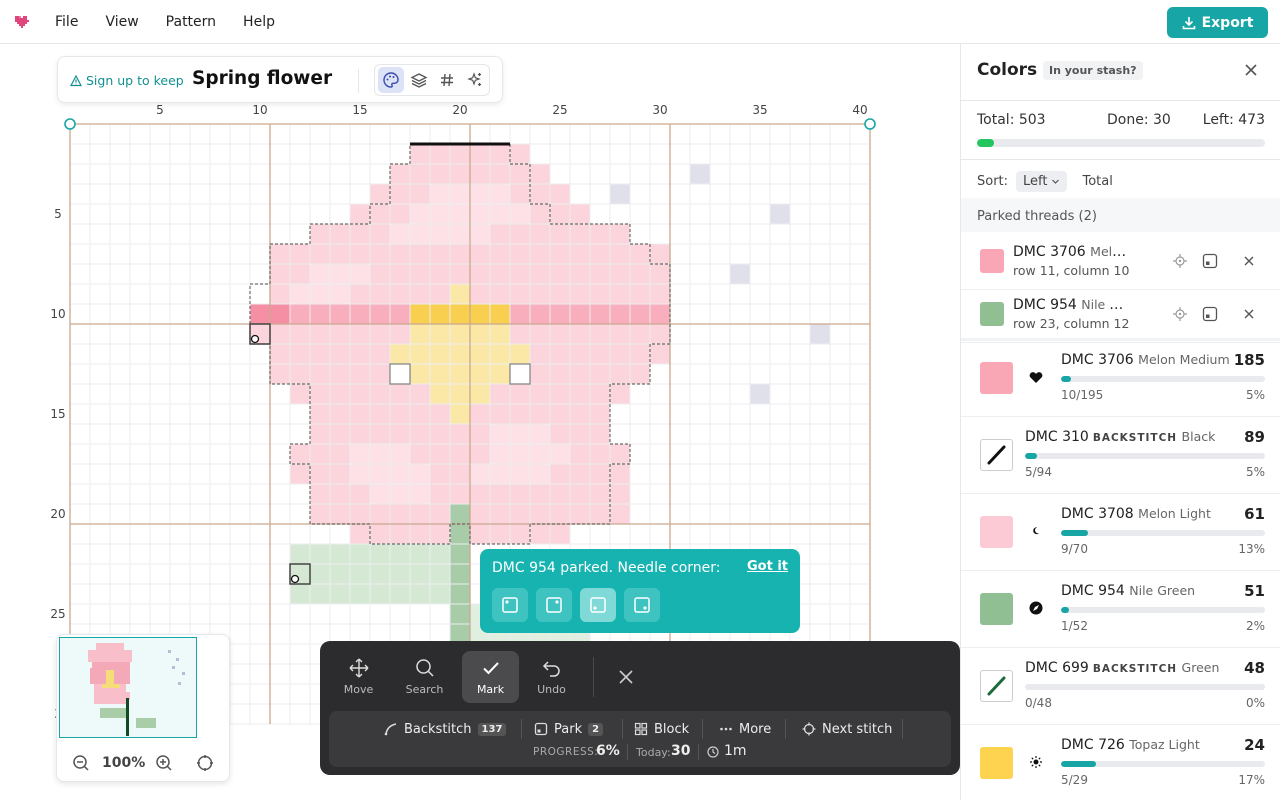 Image resolution: width=1280 pixels, height=800 pixels. I want to click on sparkle-tool, so click(475, 80).